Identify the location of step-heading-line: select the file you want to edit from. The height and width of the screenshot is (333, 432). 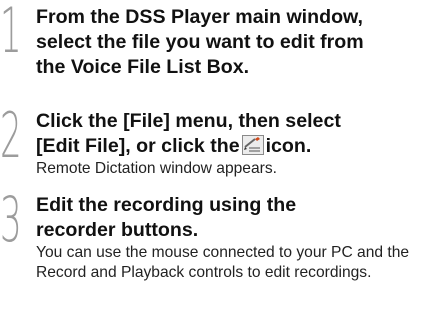
(200, 42).